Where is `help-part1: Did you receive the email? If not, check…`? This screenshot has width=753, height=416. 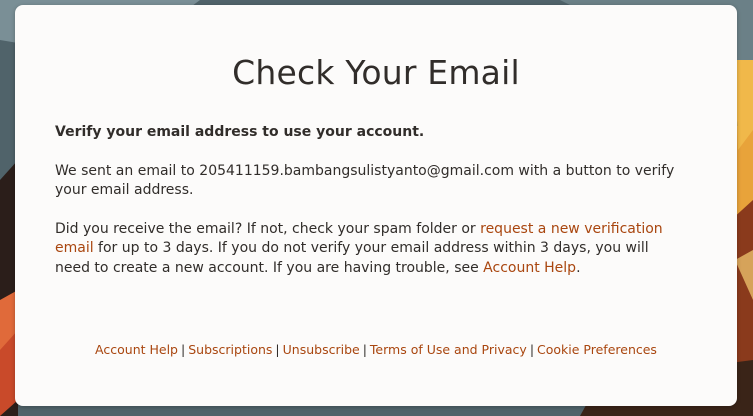 help-part1: Did you receive the email? If not, check… is located at coordinates (268, 228).